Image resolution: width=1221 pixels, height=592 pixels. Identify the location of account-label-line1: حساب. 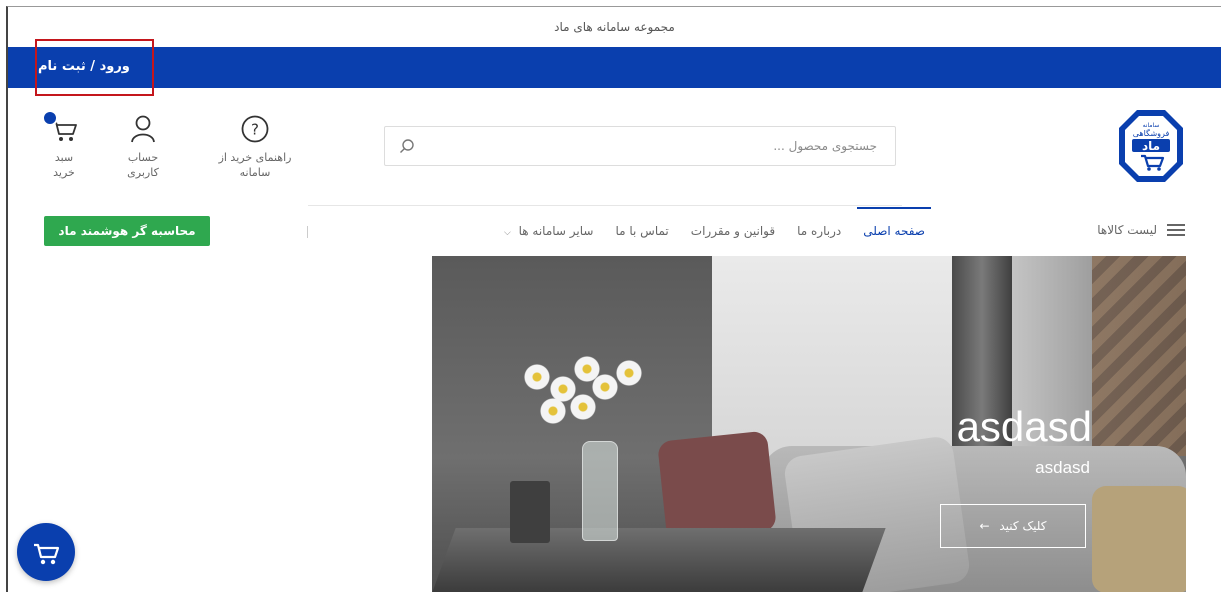
(143, 157).